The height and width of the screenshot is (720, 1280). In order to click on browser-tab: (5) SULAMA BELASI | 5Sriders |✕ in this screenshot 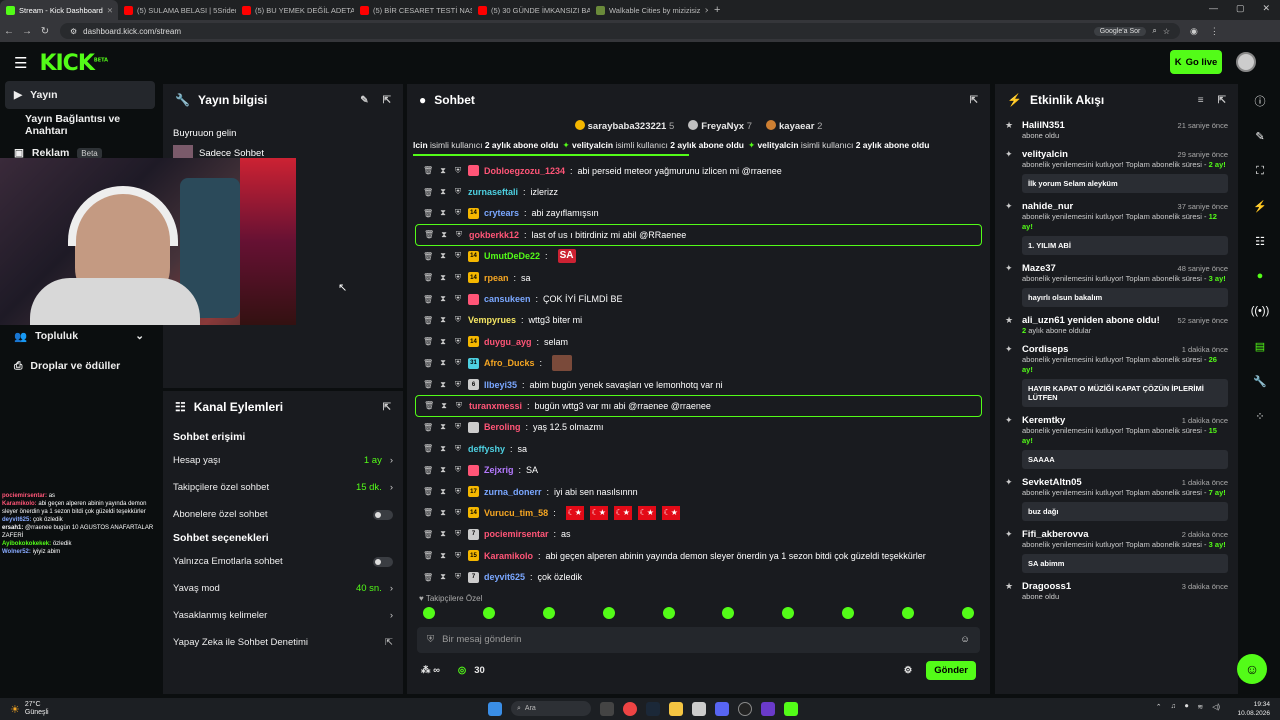, I will do `click(177, 10)`.